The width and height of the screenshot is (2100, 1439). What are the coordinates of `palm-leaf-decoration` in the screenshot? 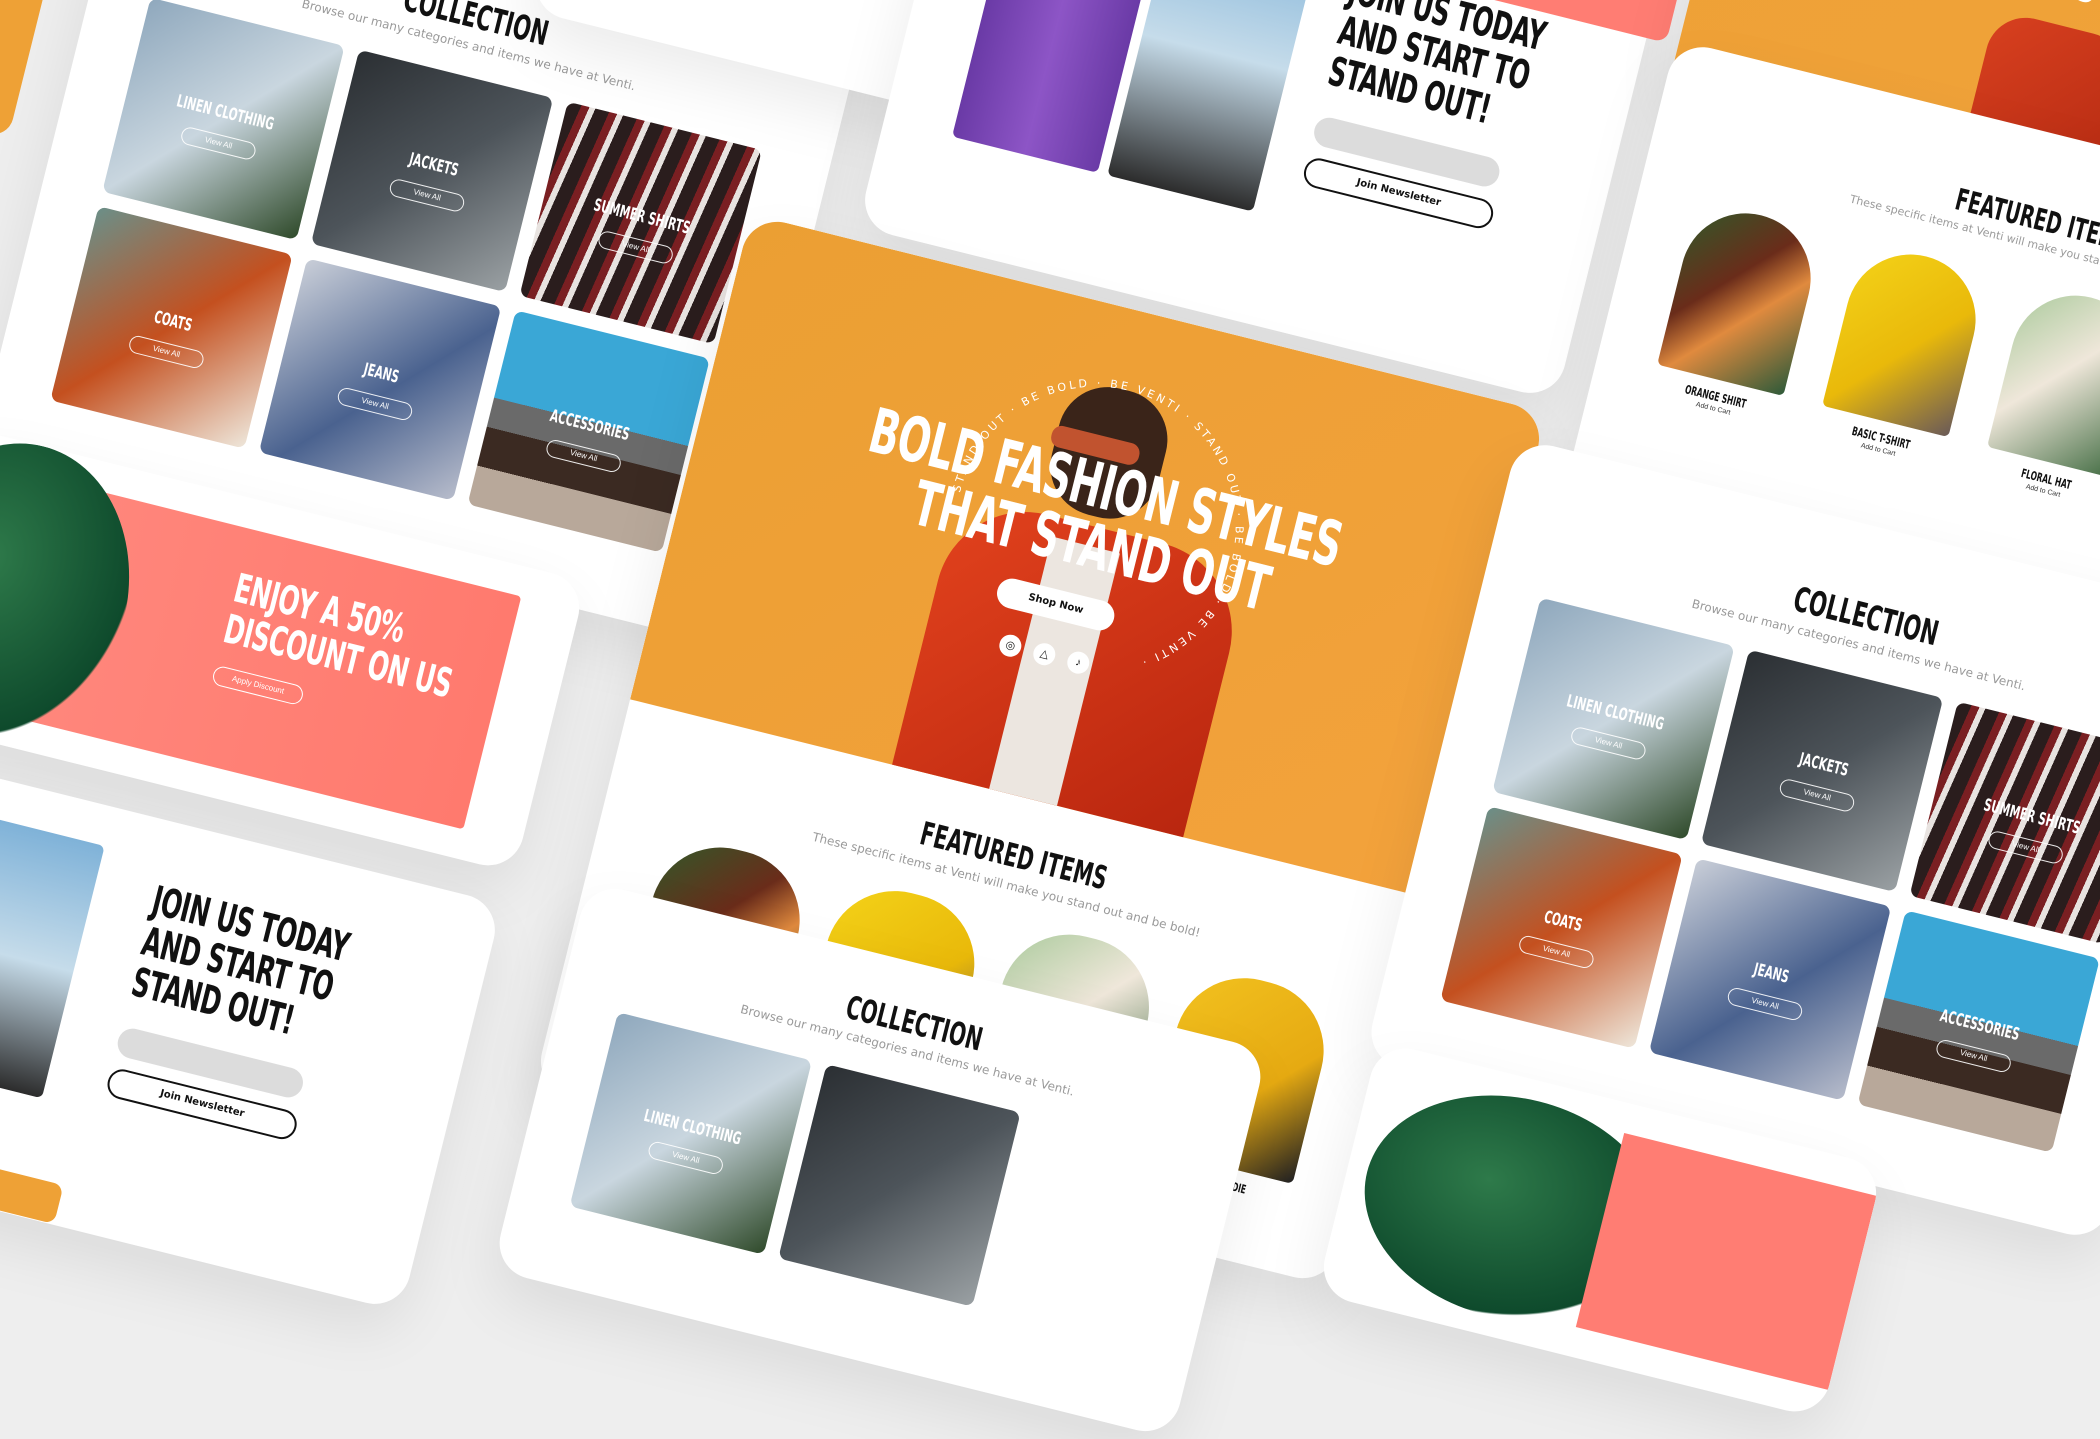 It's located at (80, 597).